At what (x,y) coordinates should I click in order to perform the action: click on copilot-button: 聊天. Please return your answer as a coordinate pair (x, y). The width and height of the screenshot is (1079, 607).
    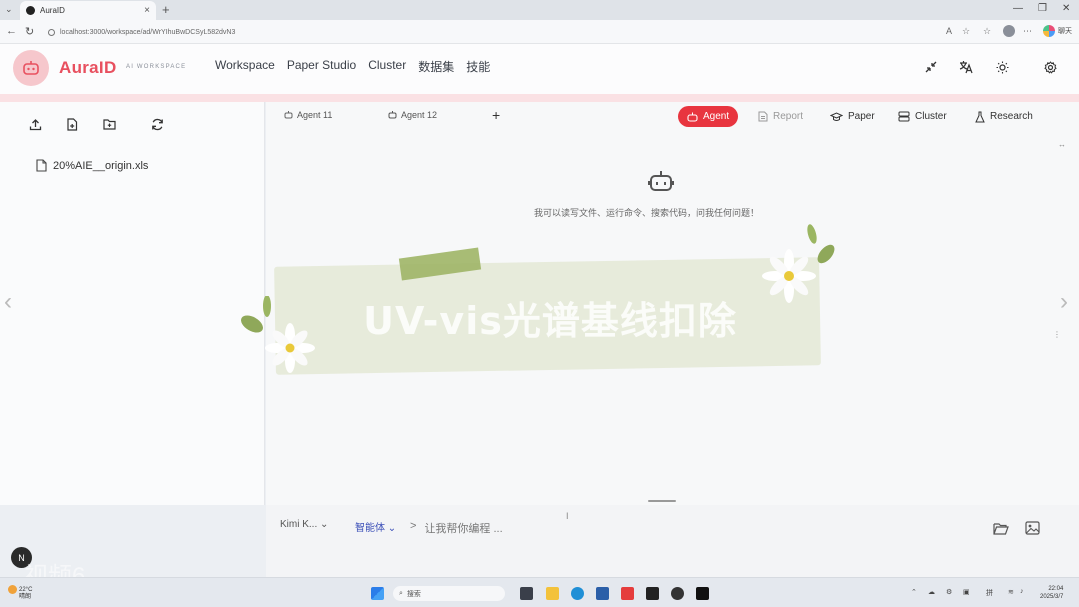
    Looking at the image, I should click on (1057, 31).